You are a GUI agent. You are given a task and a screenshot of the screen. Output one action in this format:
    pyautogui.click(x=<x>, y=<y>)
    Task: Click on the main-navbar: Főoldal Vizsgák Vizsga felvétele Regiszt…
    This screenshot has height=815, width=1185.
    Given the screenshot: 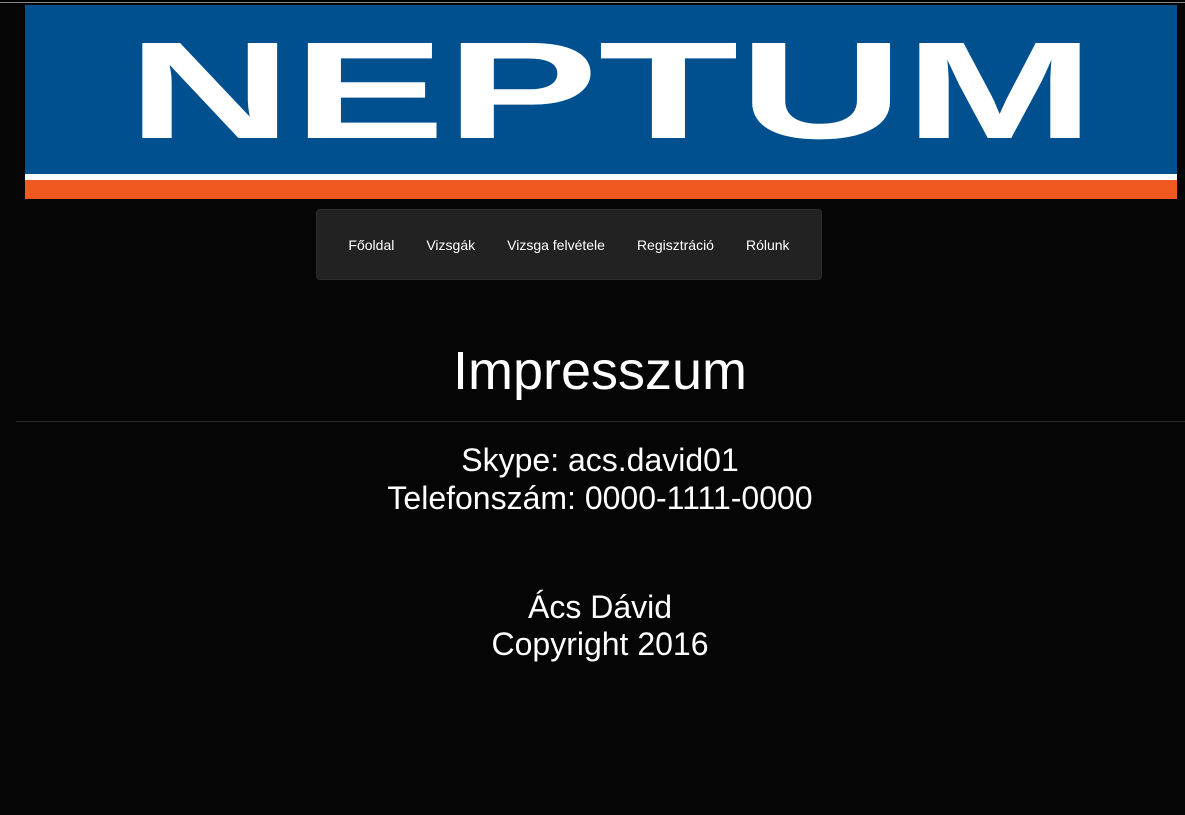 What is the action you would take?
    pyautogui.click(x=569, y=244)
    